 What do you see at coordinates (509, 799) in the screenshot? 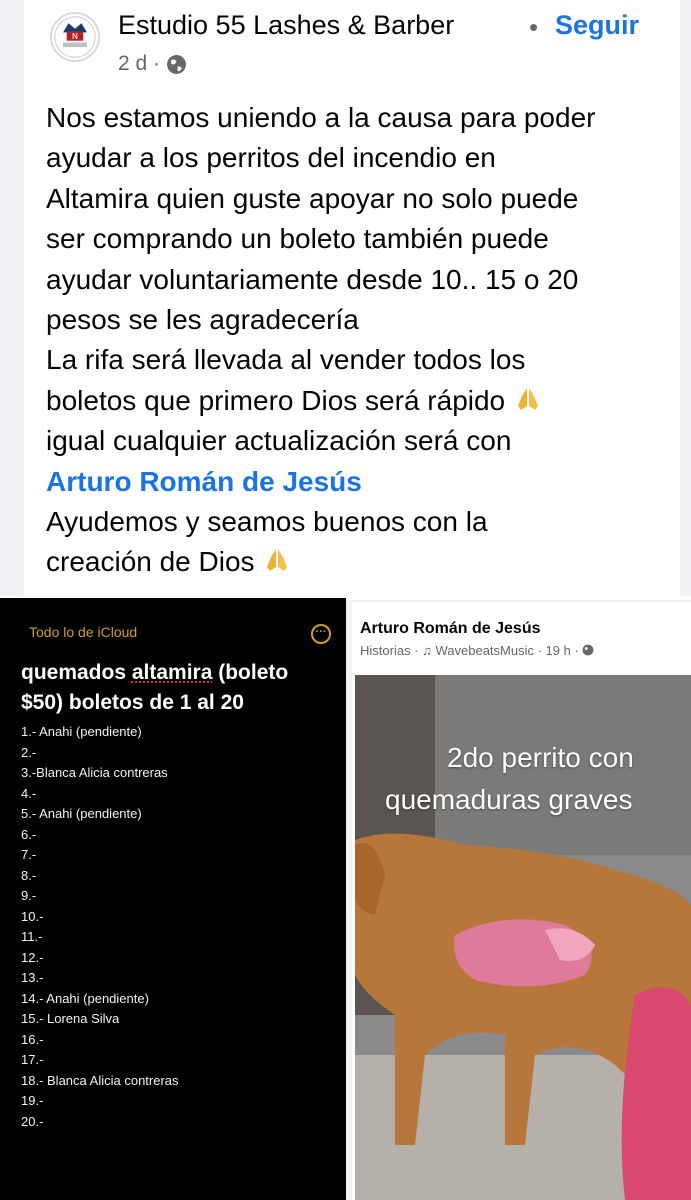
I see `caption-line: quemaduras graves` at bounding box center [509, 799].